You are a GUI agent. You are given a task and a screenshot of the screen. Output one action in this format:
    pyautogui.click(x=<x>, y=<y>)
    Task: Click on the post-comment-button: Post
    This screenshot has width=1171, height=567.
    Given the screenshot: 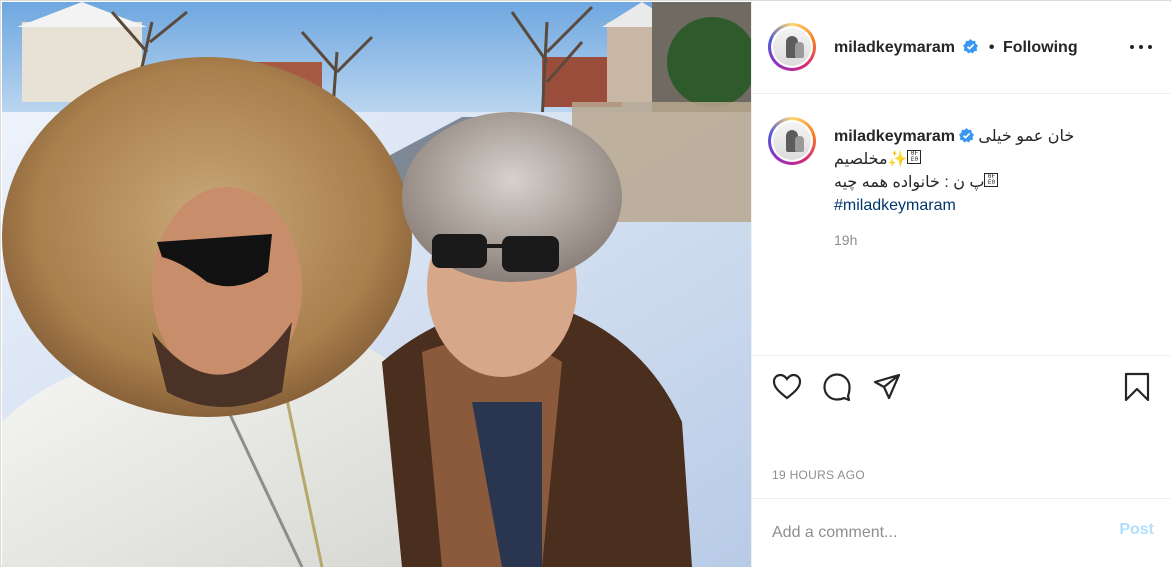 What is the action you would take?
    pyautogui.click(x=1136, y=530)
    